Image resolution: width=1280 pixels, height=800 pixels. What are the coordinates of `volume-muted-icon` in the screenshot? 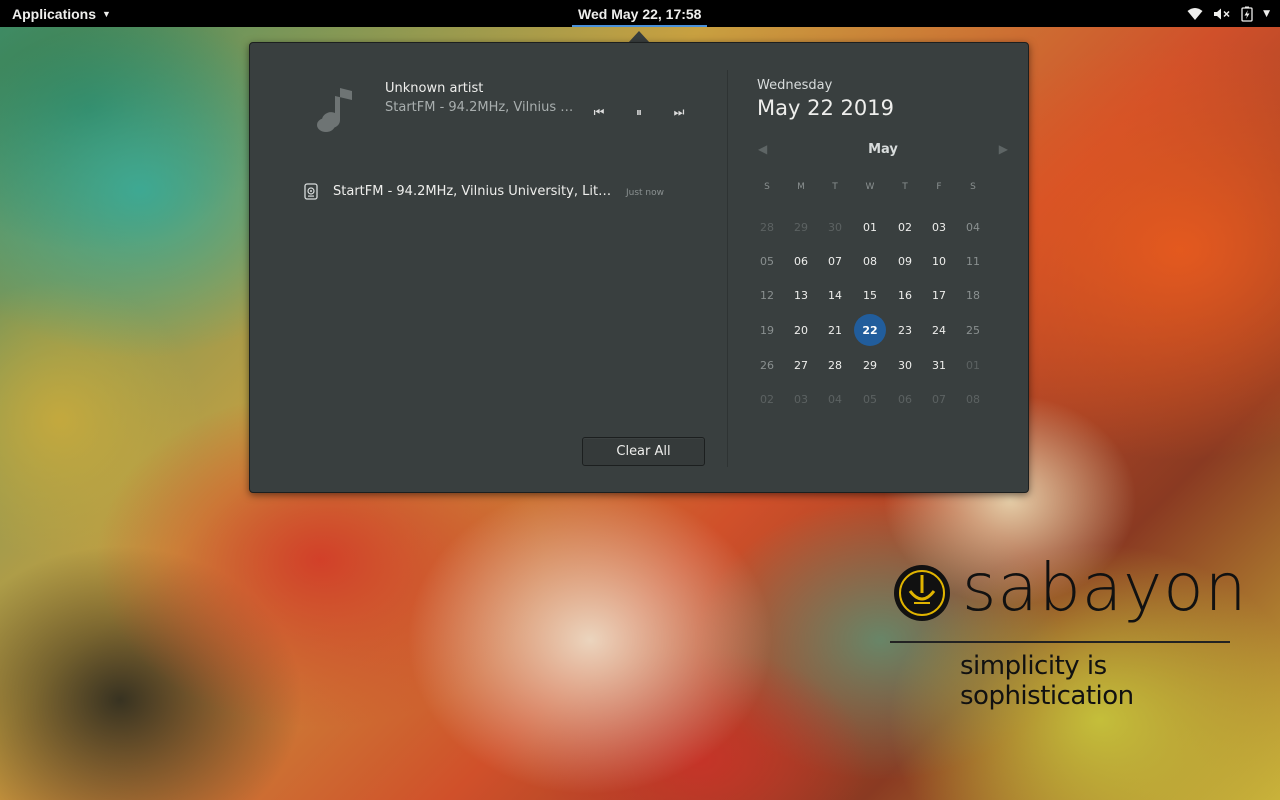 It's located at (1222, 14).